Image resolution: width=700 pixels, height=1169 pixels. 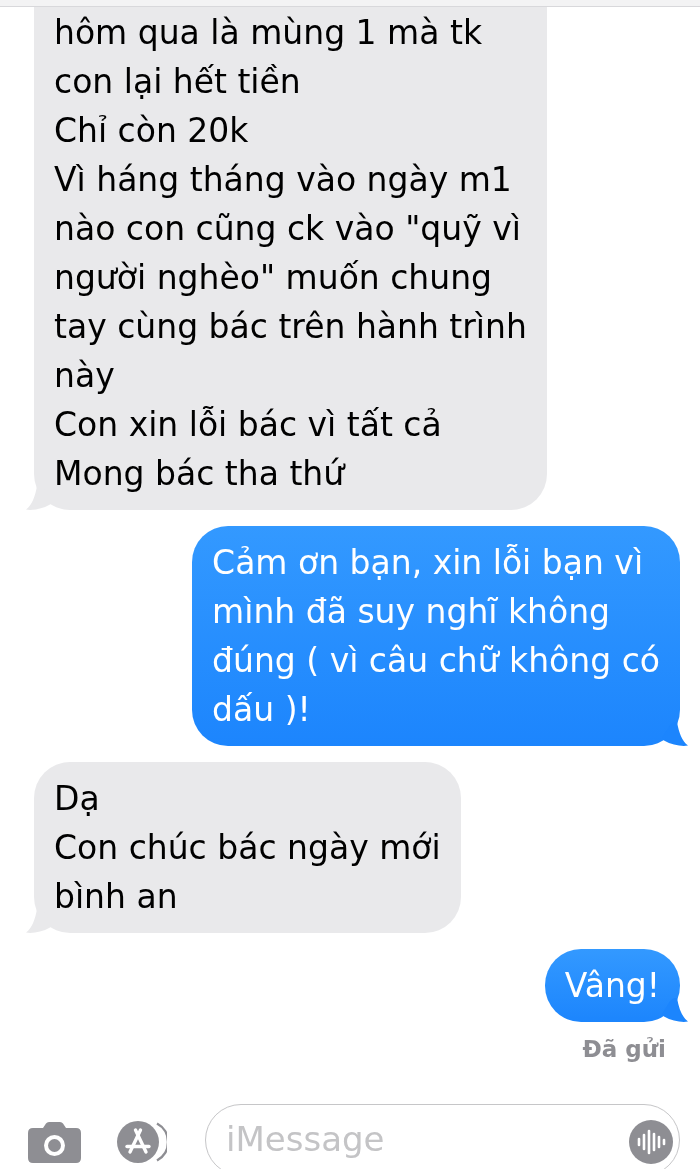 I want to click on message-bubble: Dạ Con chúc bác ngày mới bình an, so click(x=243, y=847).